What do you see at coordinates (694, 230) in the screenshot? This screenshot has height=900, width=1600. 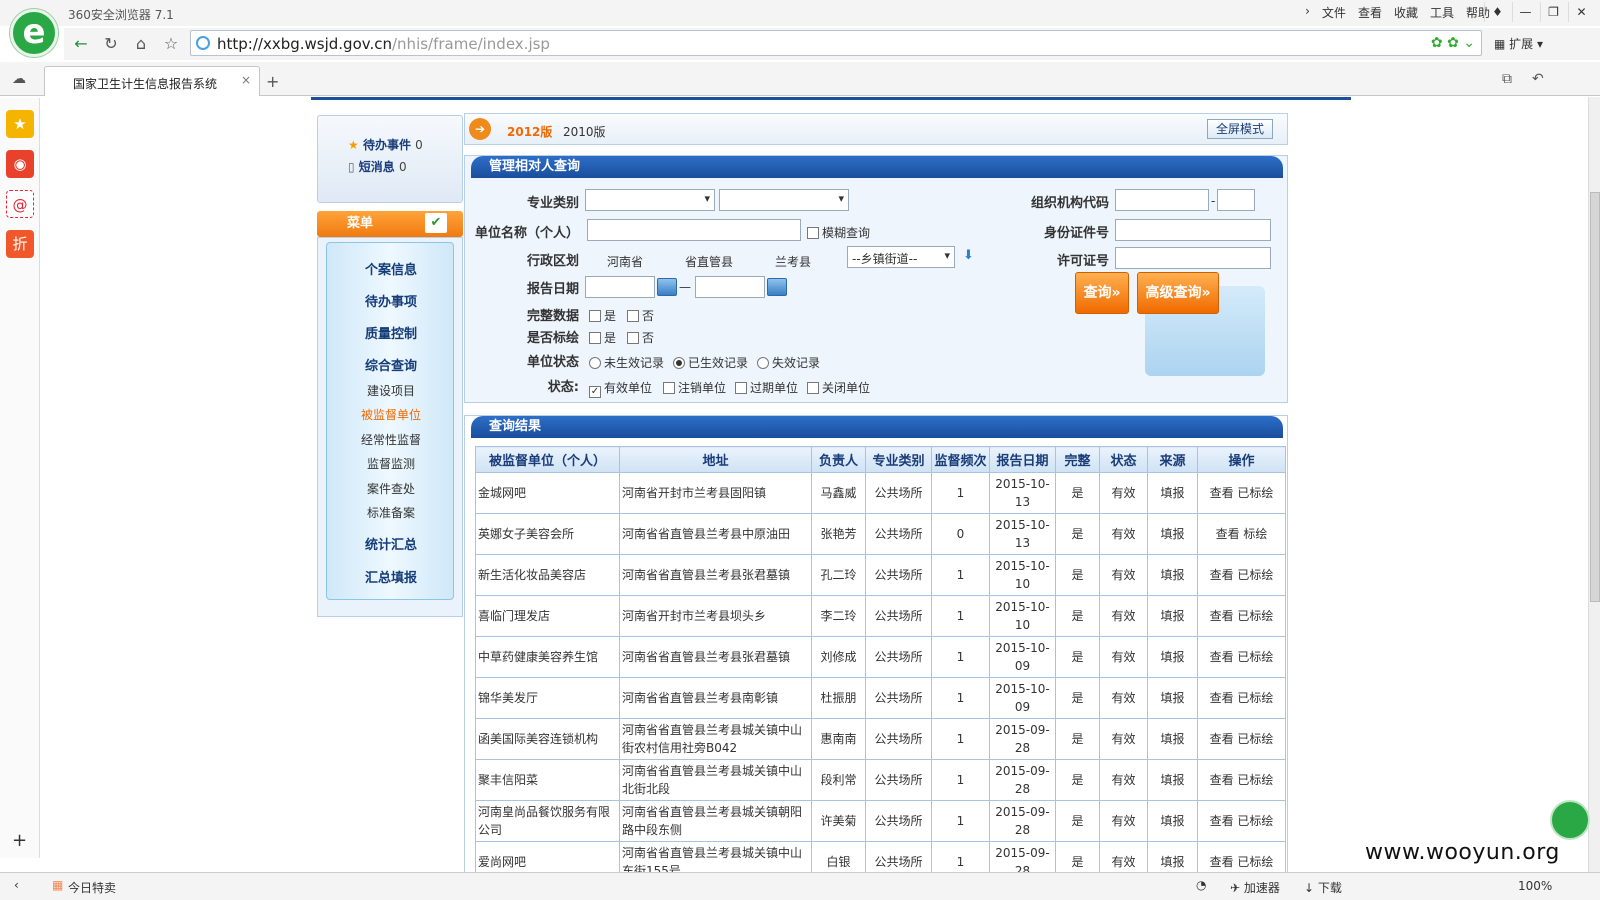 I see `unit-name-input` at bounding box center [694, 230].